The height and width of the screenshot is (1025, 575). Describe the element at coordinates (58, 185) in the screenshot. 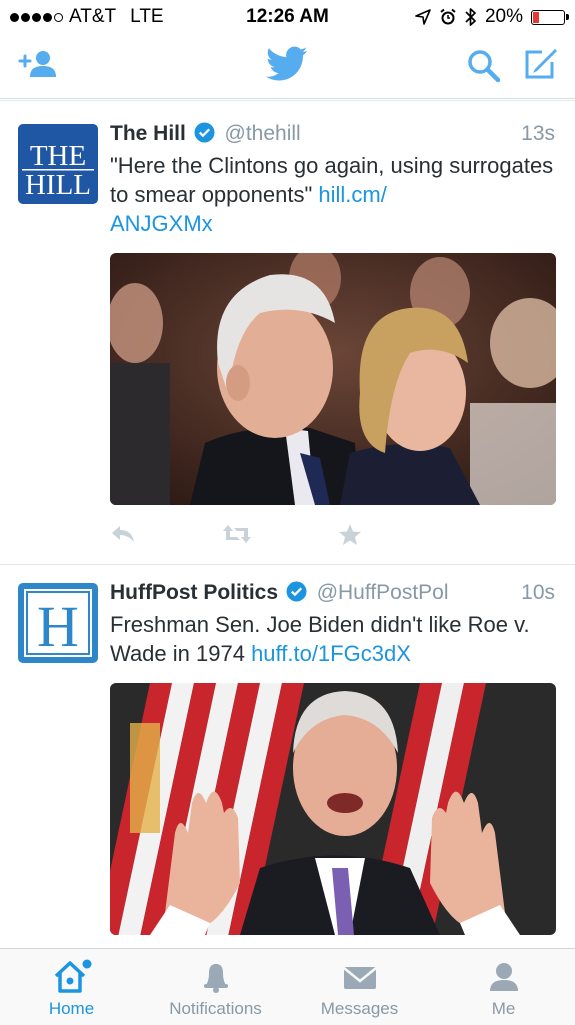

I see `avatar-text-hill: HILL` at that location.